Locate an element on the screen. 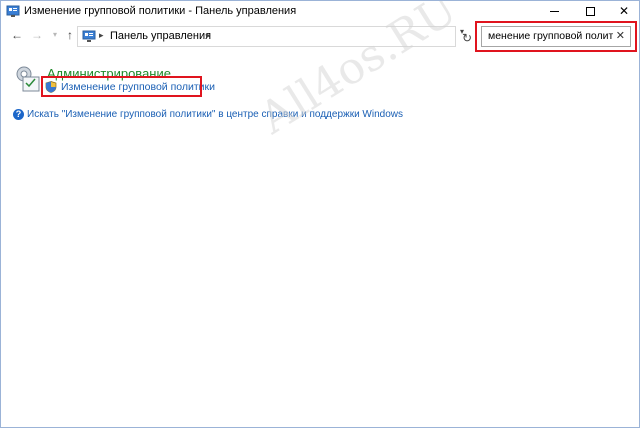 Image resolution: width=640 pixels, height=428 pixels. minimize-icon is located at coordinates (554, 11).